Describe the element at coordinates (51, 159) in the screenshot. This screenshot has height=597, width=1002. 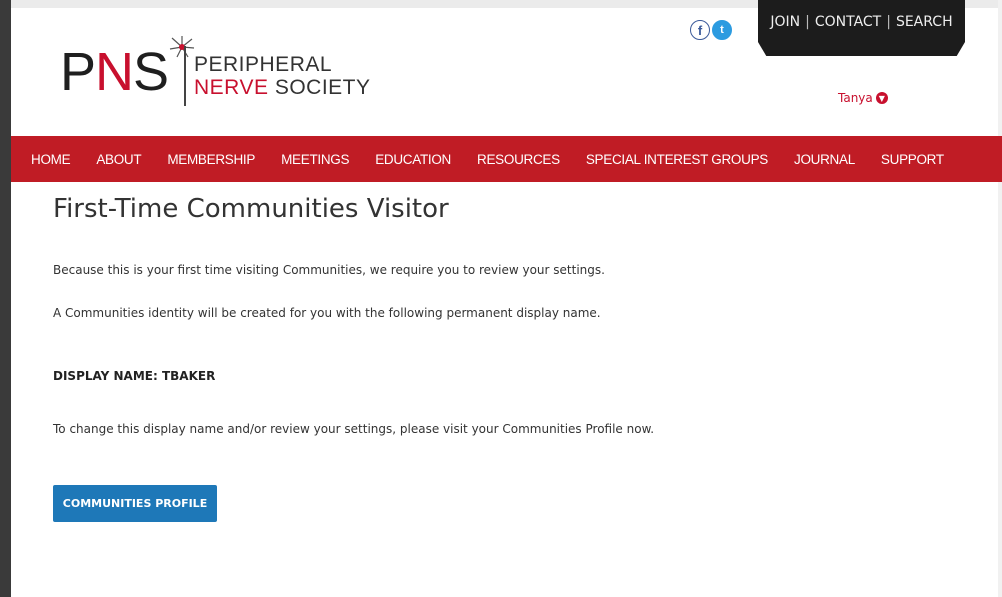
I see `nav-item-home: HOME` at that location.